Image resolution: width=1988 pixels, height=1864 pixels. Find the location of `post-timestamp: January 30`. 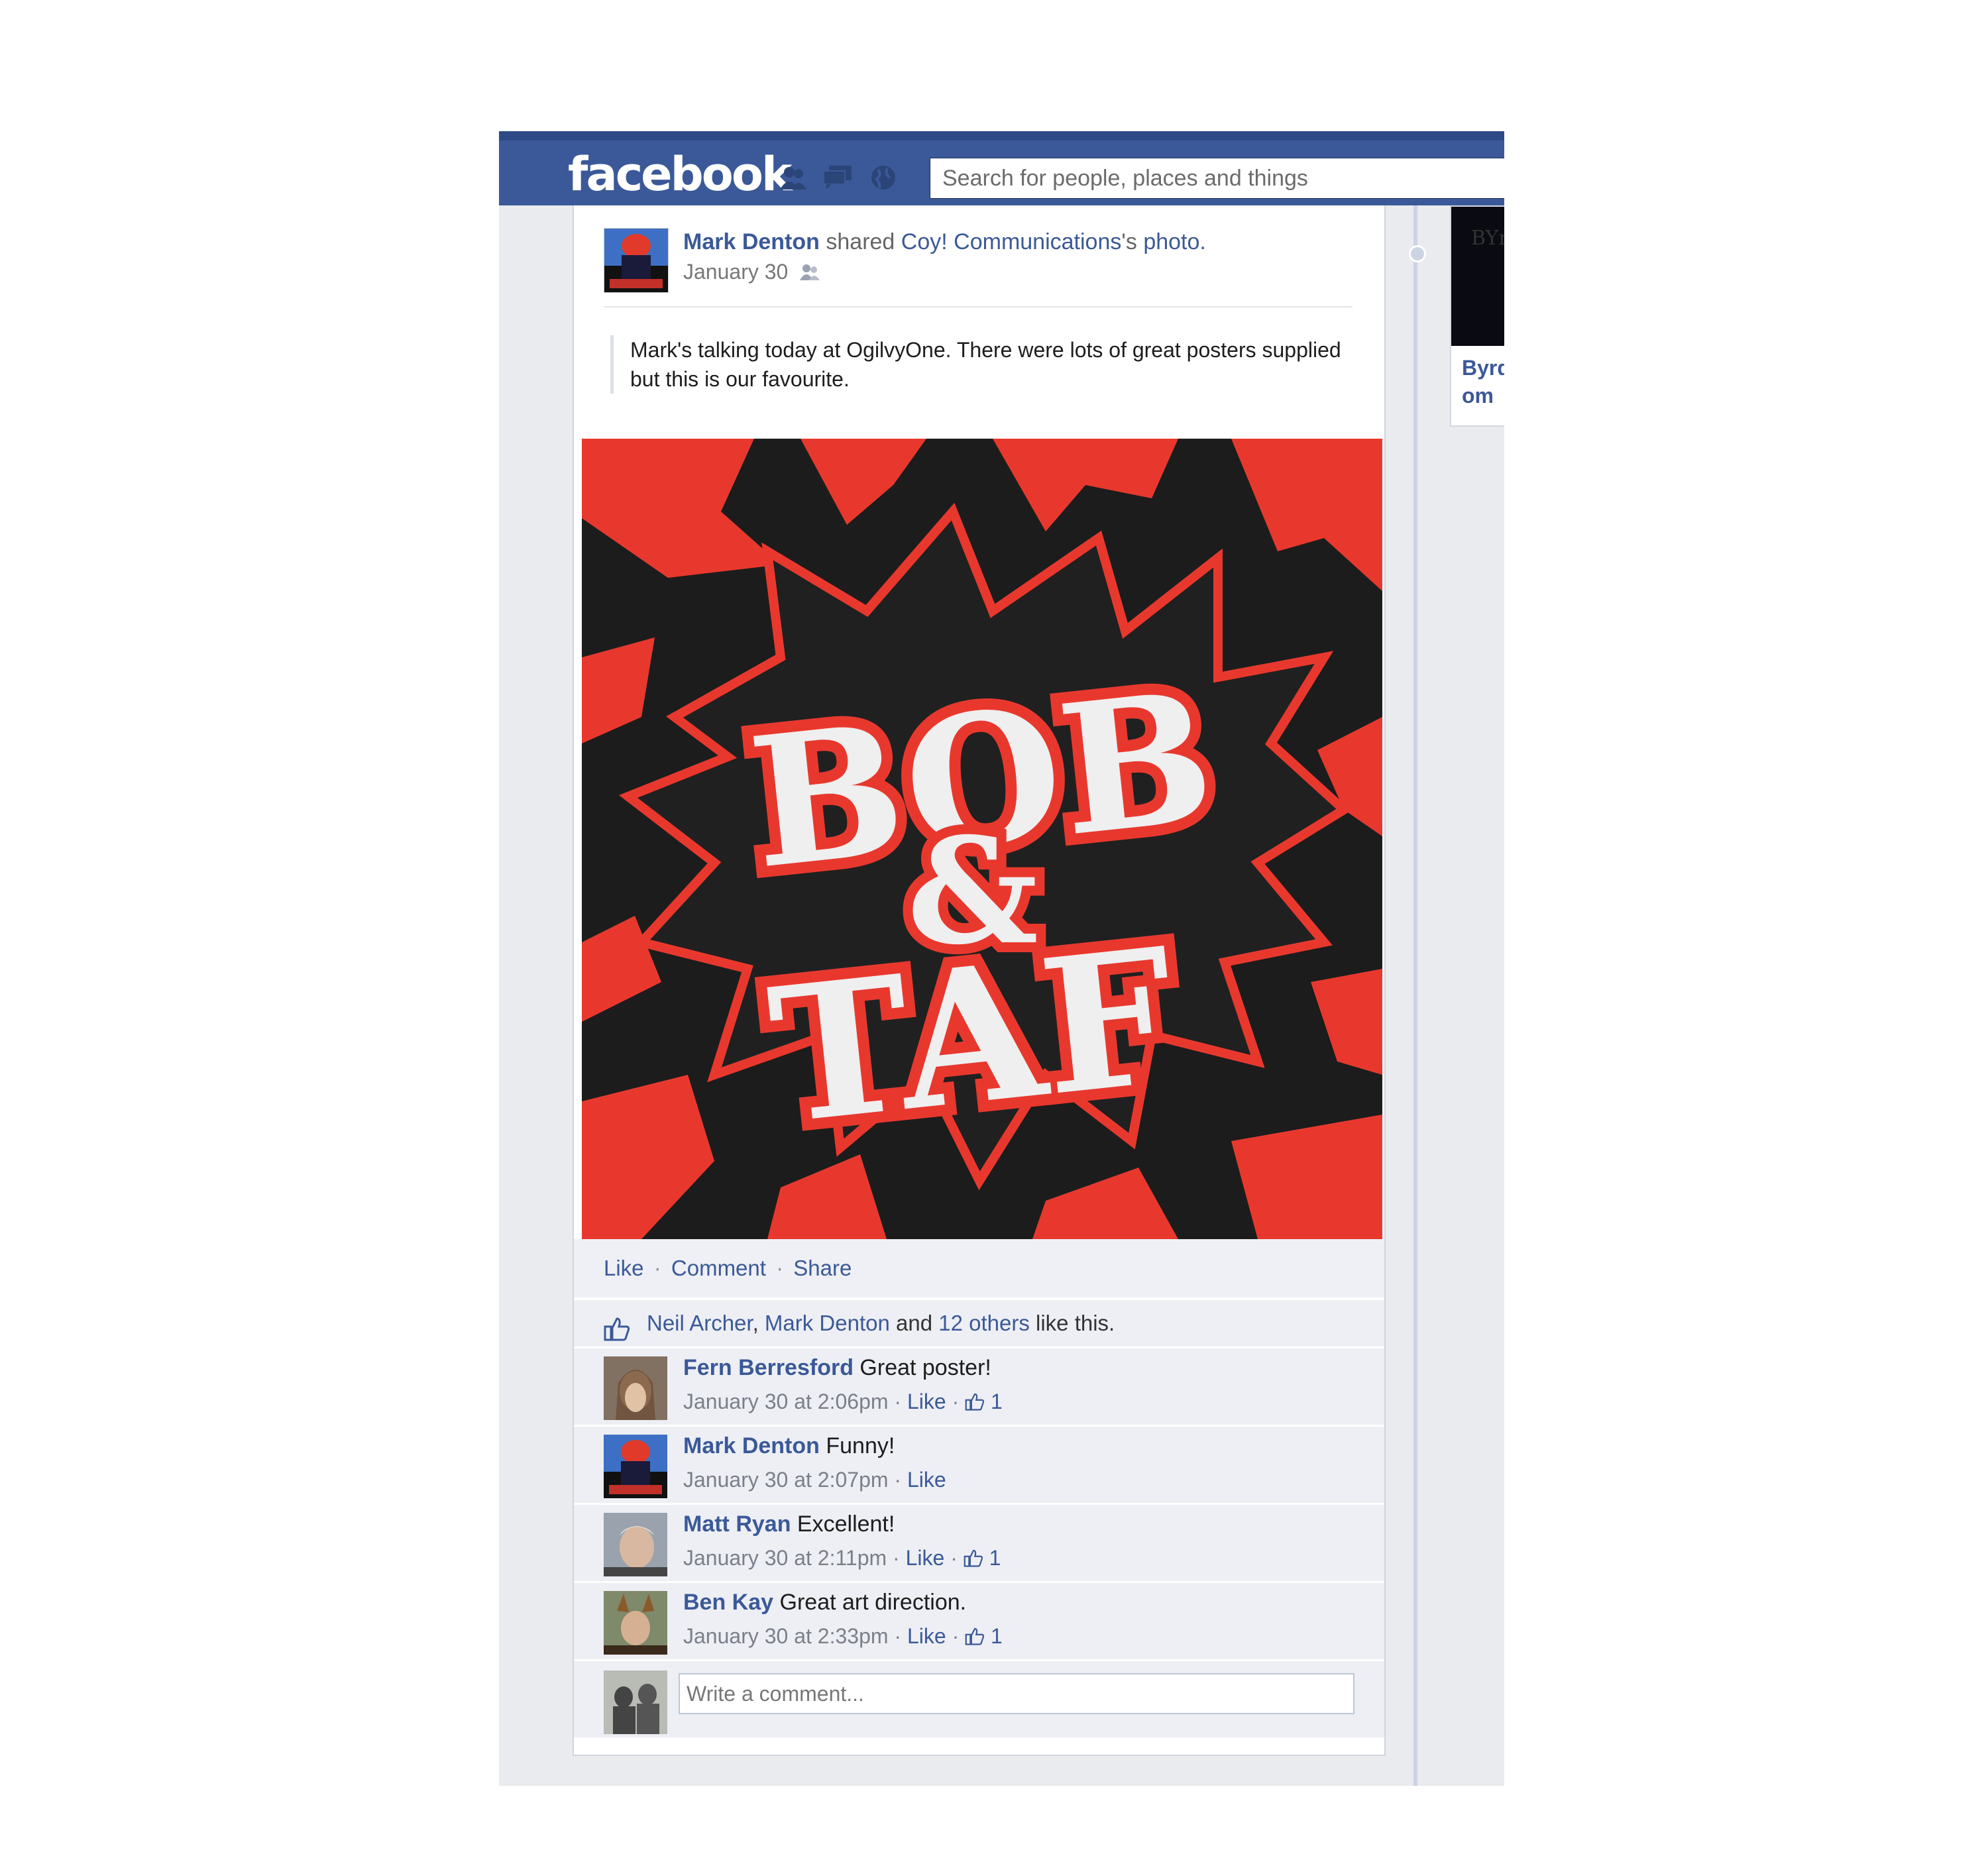

post-timestamp: January 30 is located at coordinates (751, 272).